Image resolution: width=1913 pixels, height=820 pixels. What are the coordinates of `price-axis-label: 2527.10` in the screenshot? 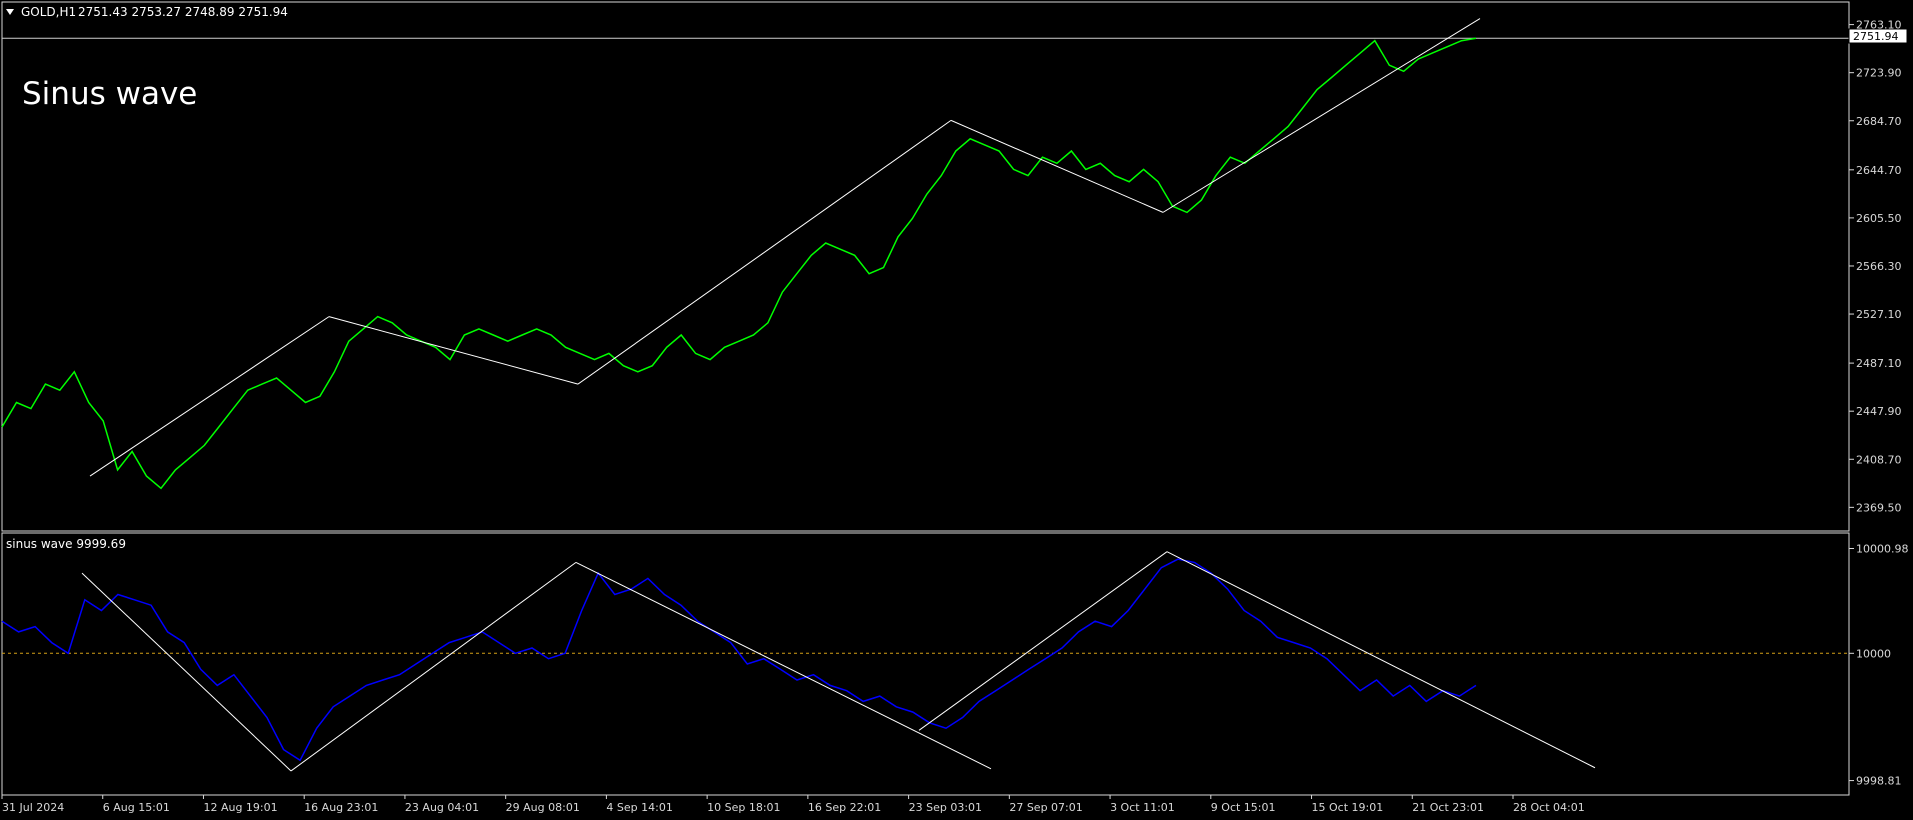 It's located at (1879, 314).